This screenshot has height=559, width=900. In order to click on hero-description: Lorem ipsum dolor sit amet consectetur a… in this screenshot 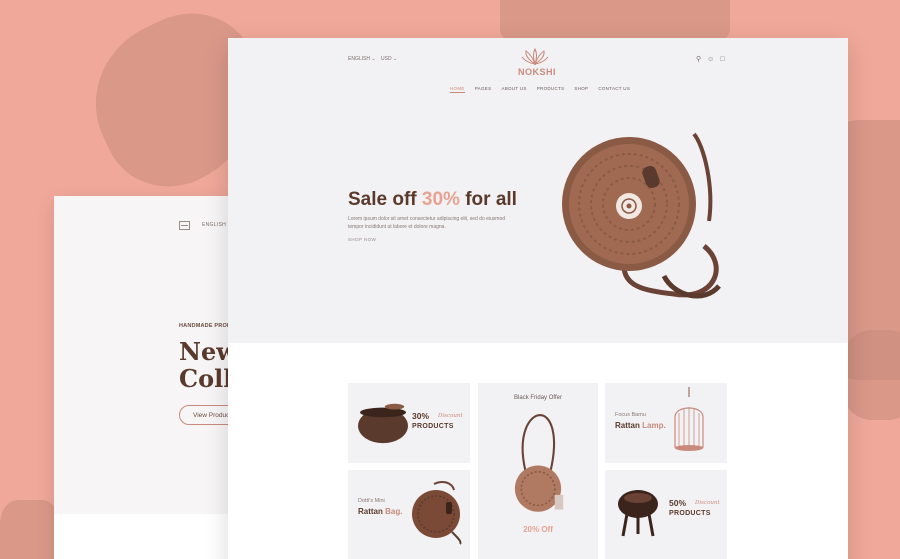, I will do `click(427, 223)`.